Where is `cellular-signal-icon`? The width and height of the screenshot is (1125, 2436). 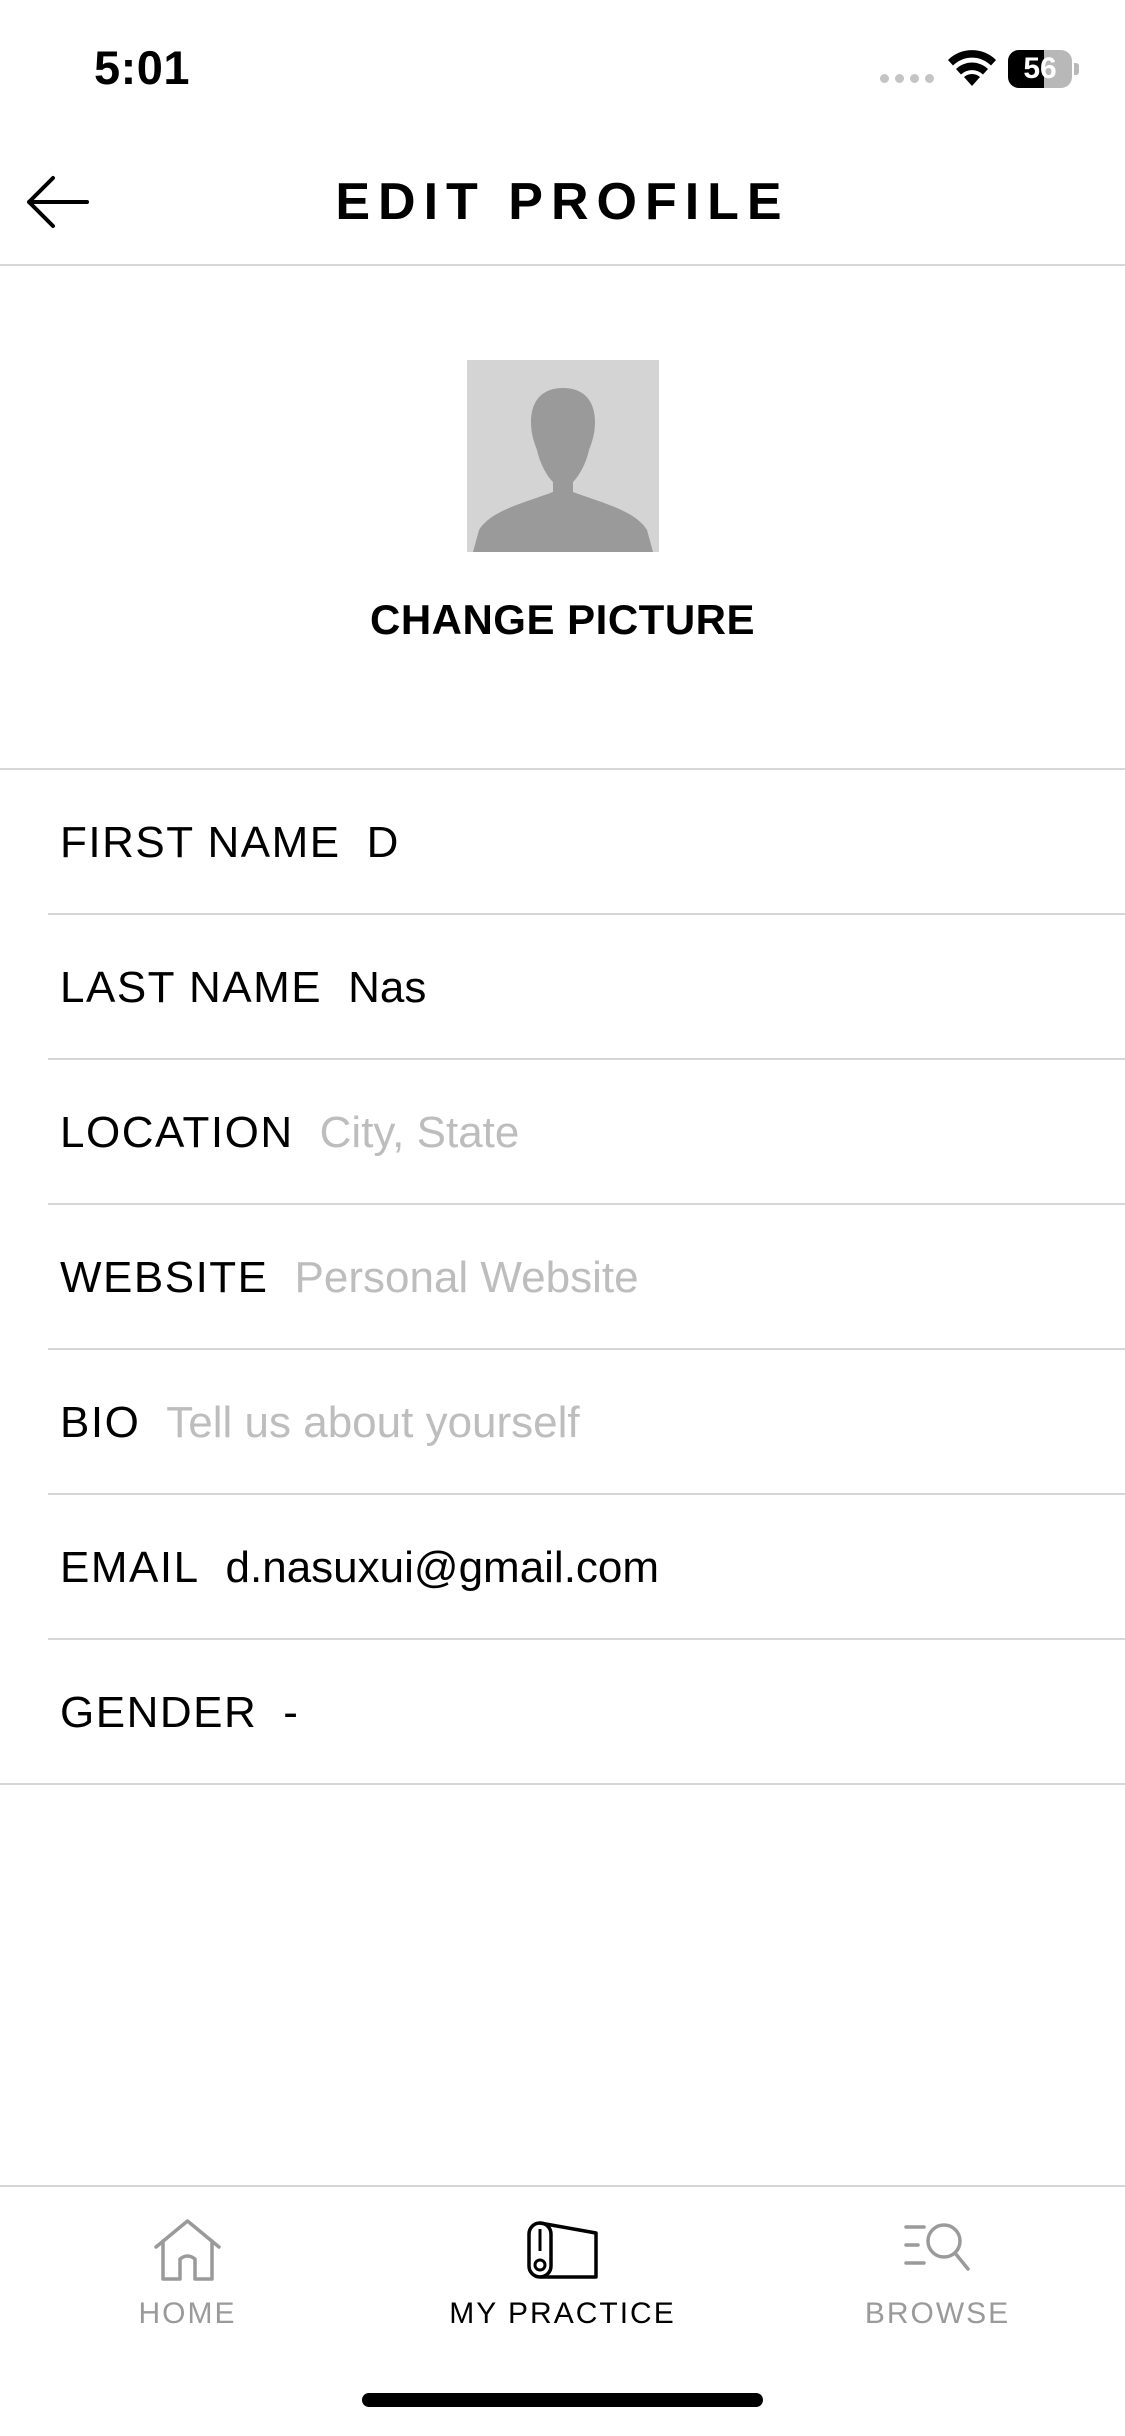 cellular-signal-icon is located at coordinates (907, 78).